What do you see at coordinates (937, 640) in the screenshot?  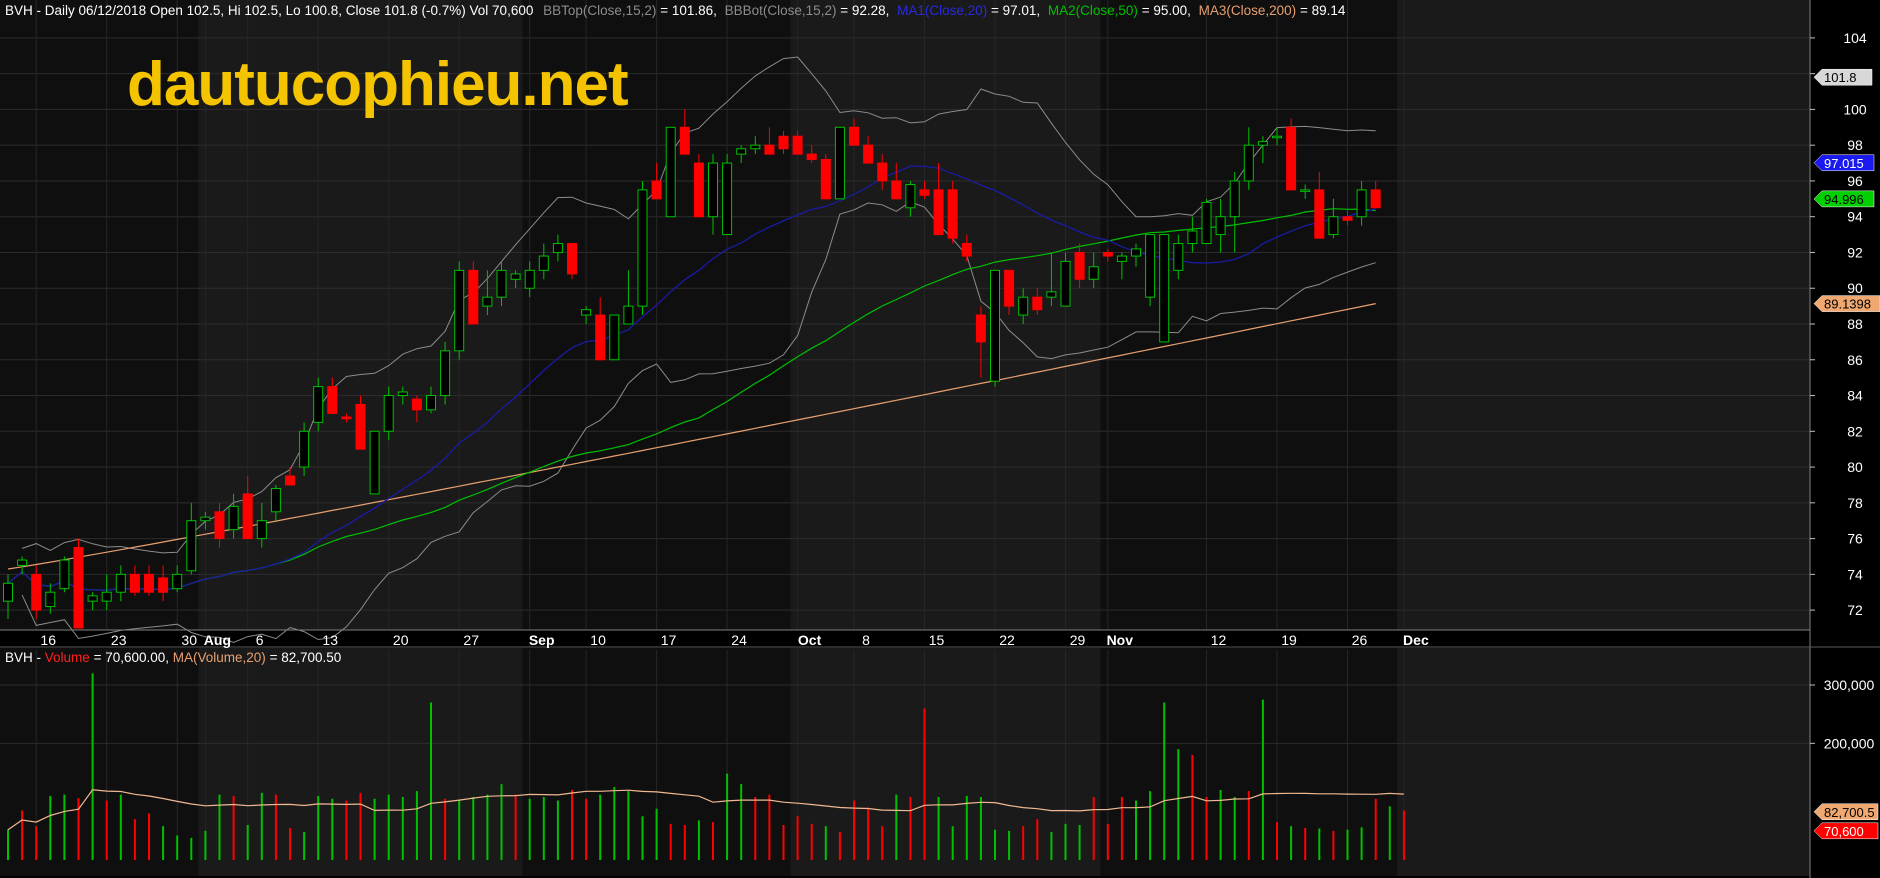 I see `date-tick-label: 15` at bounding box center [937, 640].